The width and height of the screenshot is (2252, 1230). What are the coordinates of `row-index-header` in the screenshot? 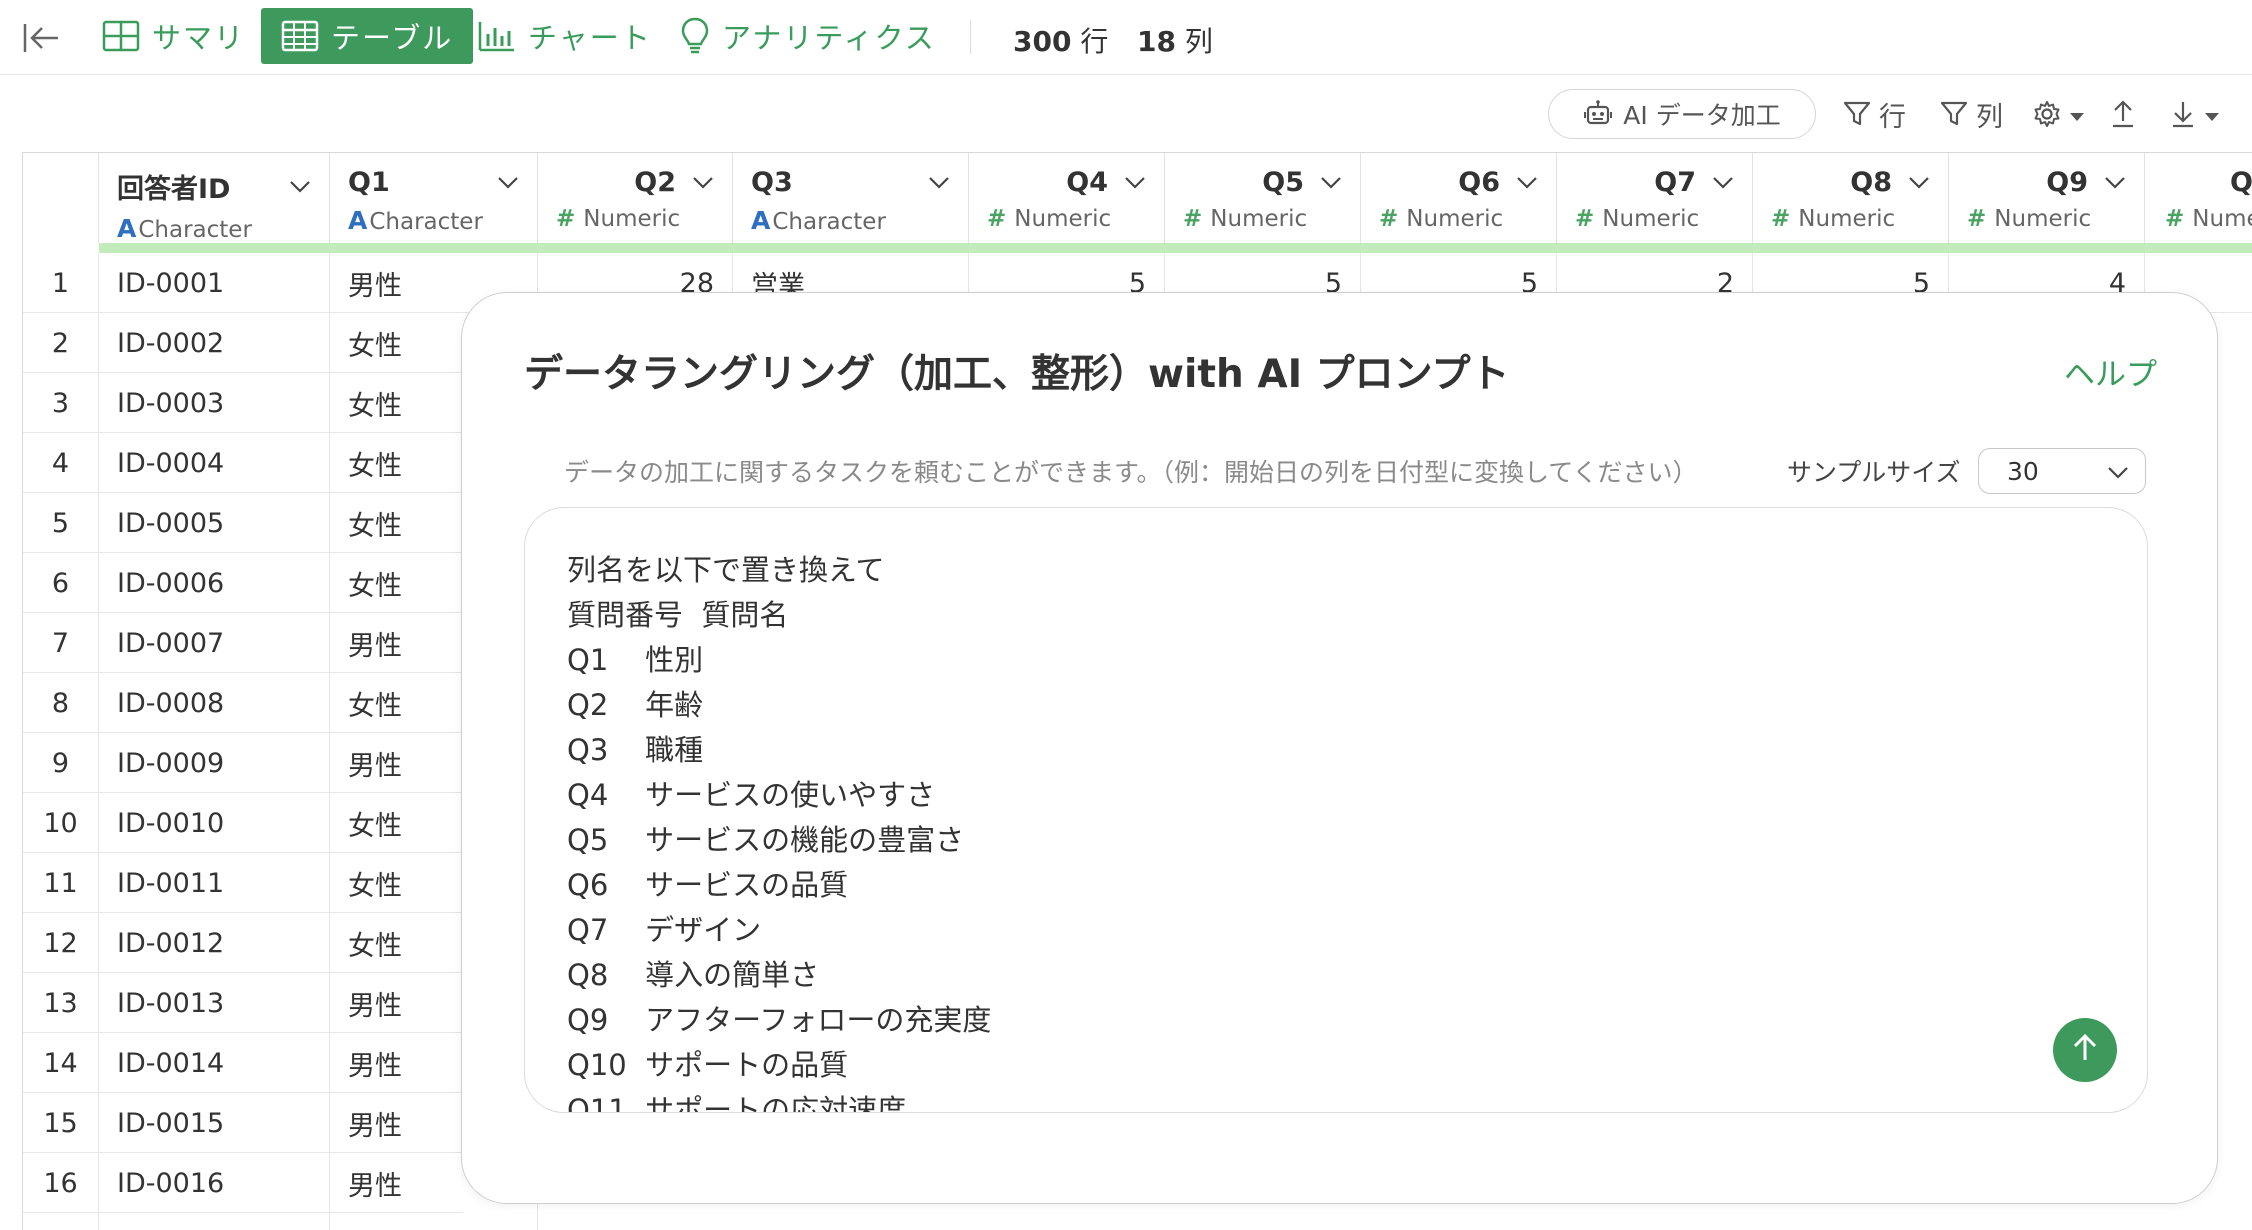 It's located at (61, 198).